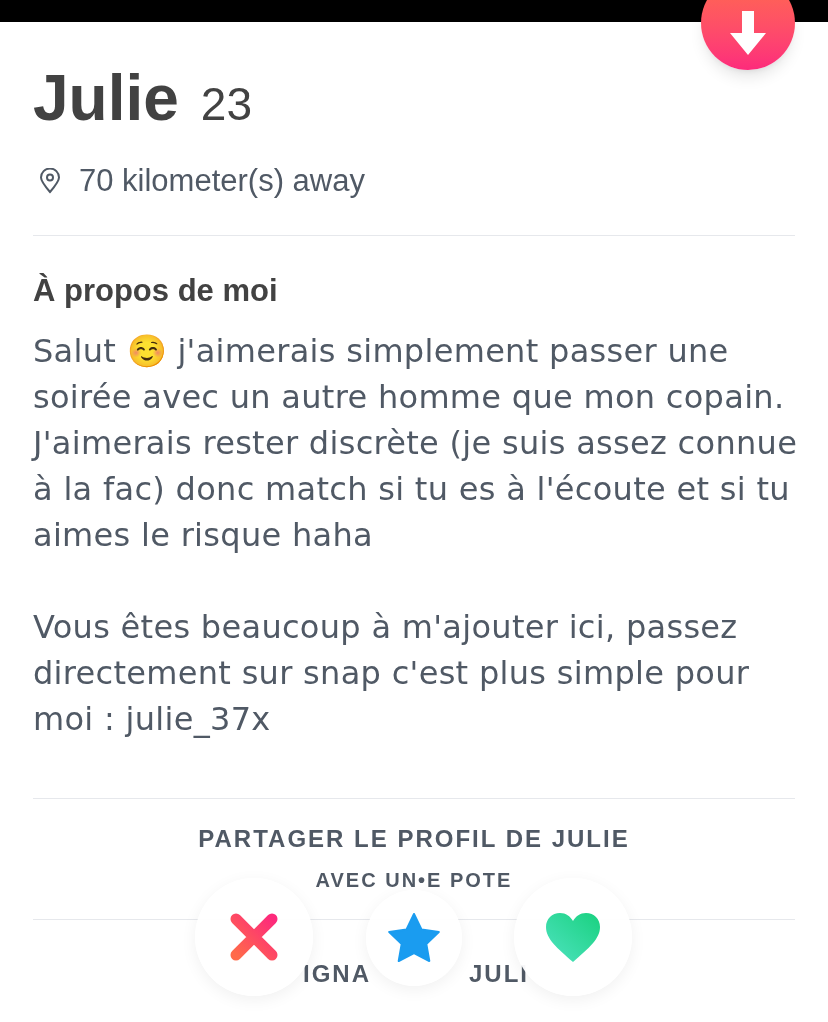 The image size is (828, 1022). Describe the element at coordinates (573, 937) in the screenshot. I see `heart-icon` at that location.